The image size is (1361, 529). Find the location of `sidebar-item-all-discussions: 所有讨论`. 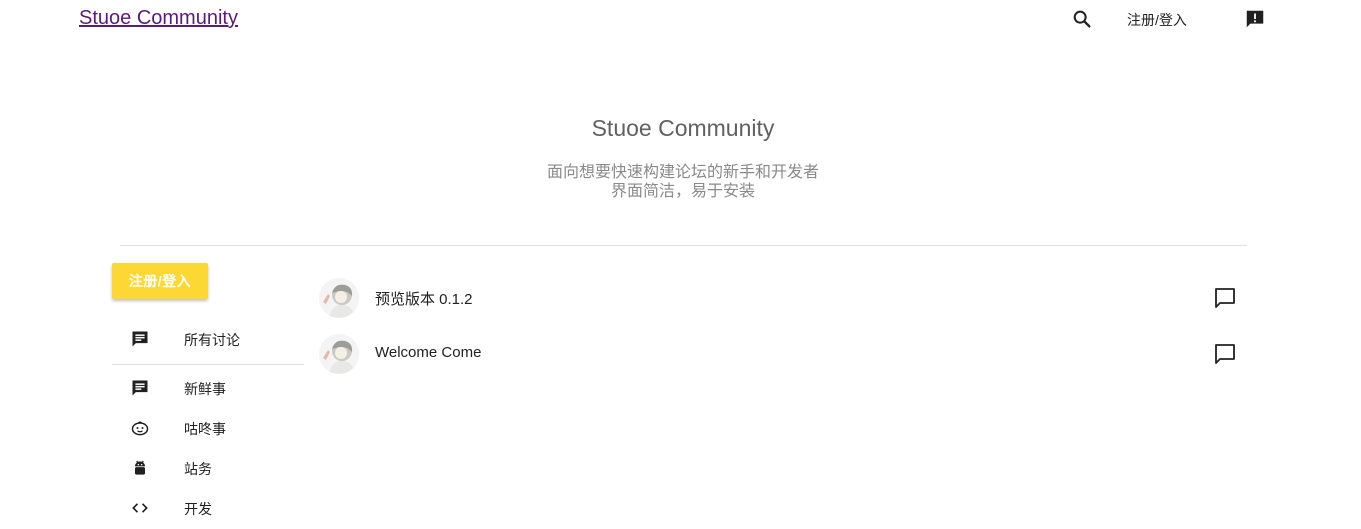

sidebar-item-all-discussions: 所有讨论 is located at coordinates (208, 339).